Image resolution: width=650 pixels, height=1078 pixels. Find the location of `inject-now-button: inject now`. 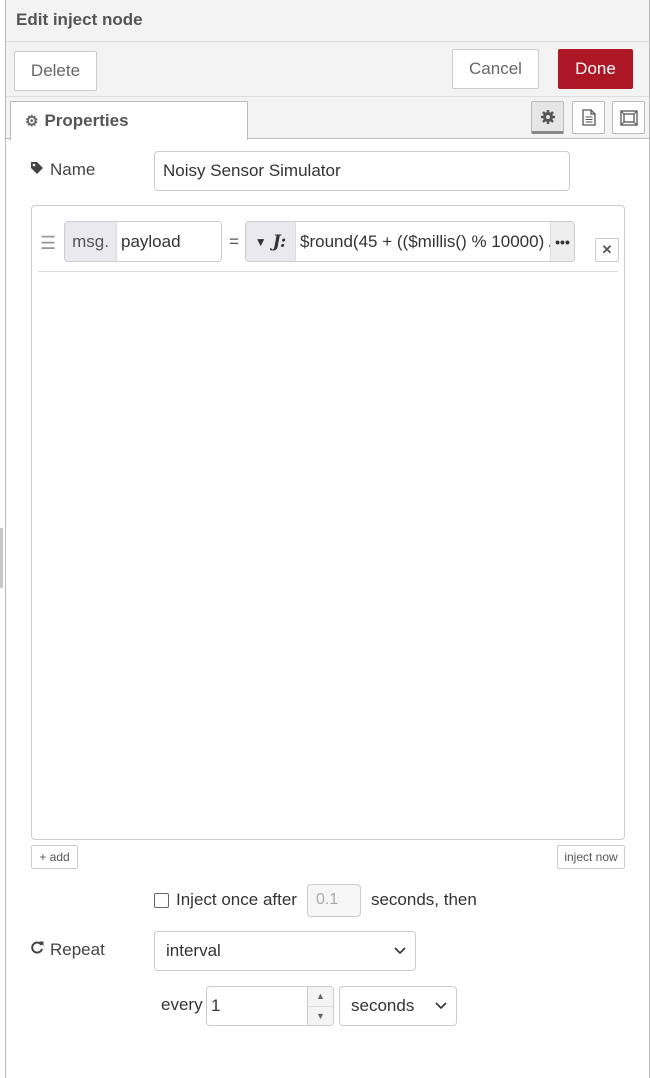

inject-now-button: inject now is located at coordinates (591, 857).